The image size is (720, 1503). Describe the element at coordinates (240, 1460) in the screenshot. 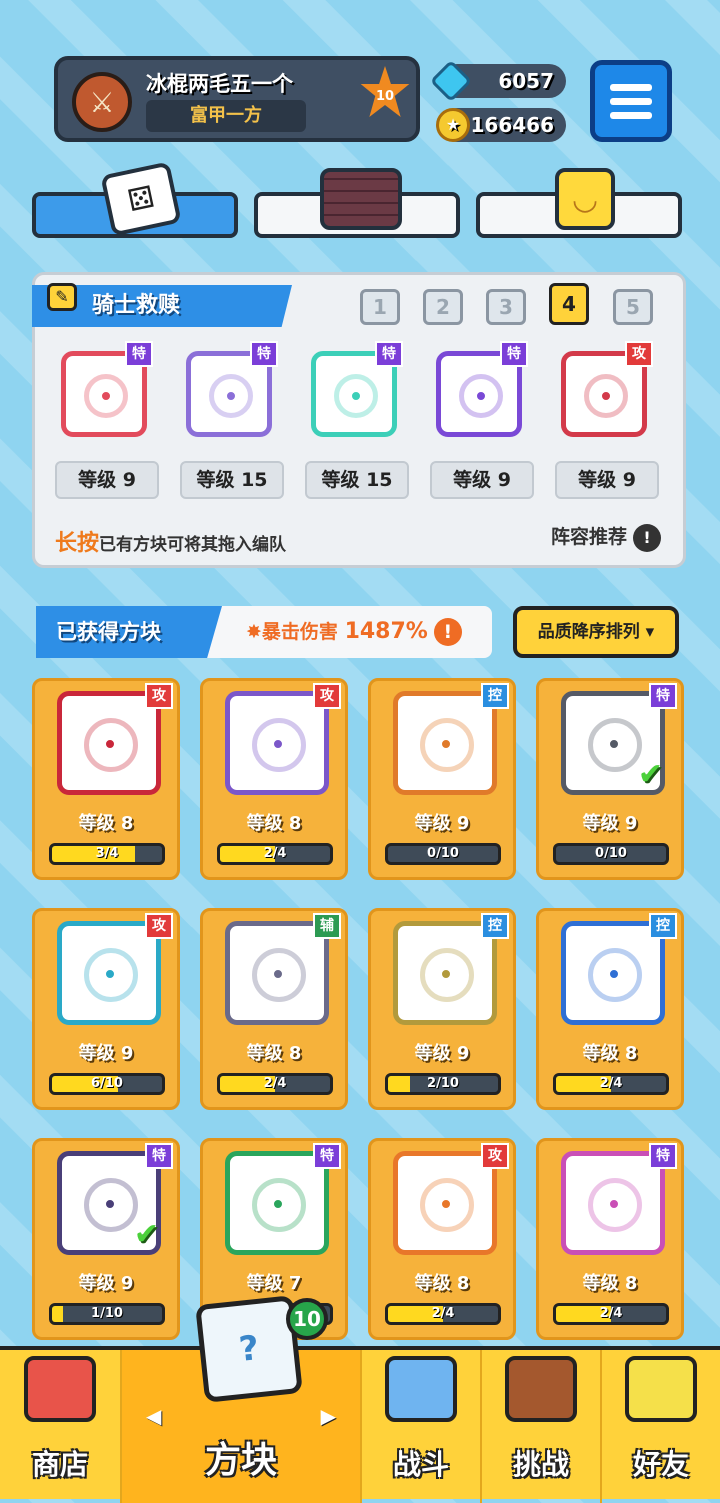

I see `nav-blocks-label: 方块` at that location.